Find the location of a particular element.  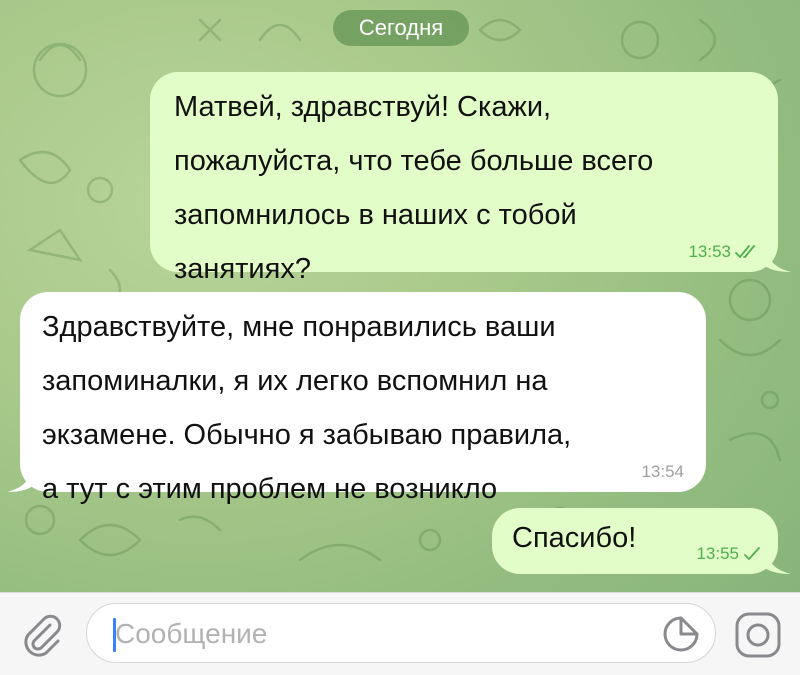

attach-button is located at coordinates (42, 635).